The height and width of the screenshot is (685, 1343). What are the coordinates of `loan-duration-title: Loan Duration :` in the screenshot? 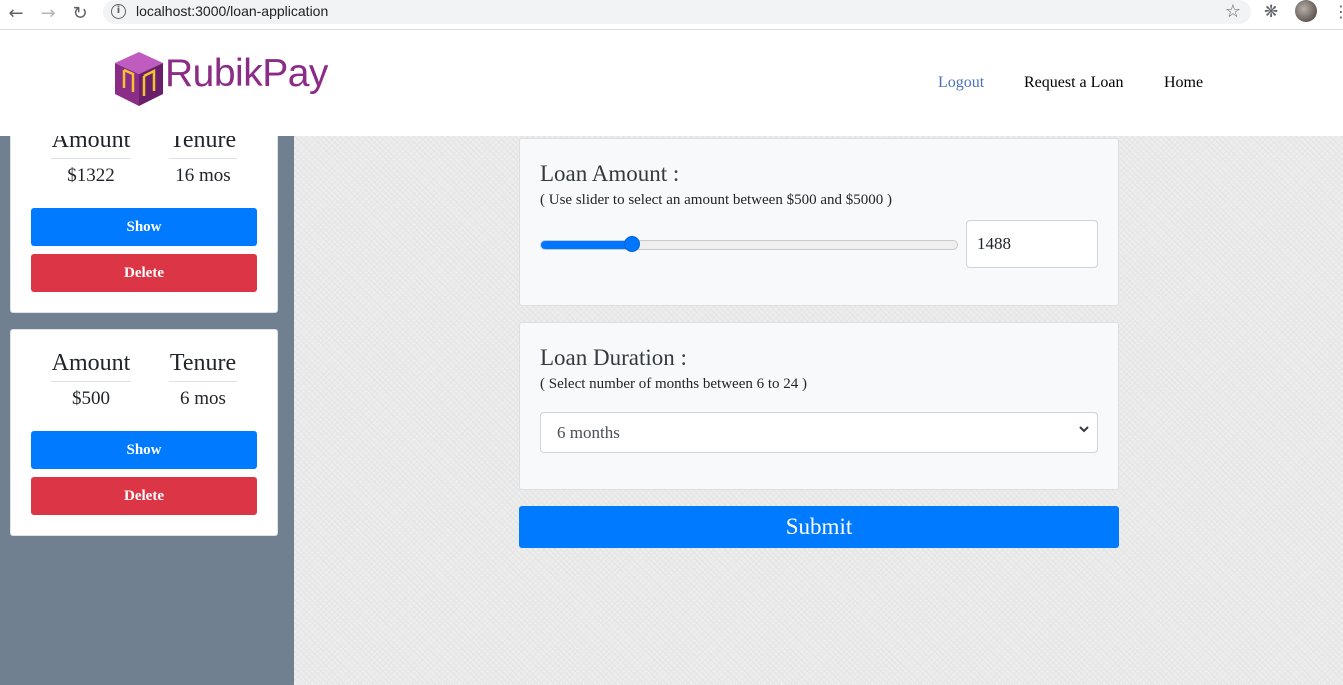 It's located at (613, 357).